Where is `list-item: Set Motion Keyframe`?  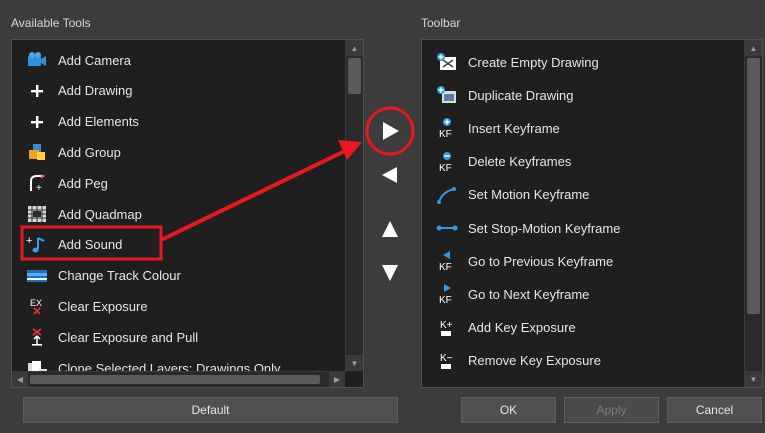 list-item: Set Motion Keyframe is located at coordinates (582, 195).